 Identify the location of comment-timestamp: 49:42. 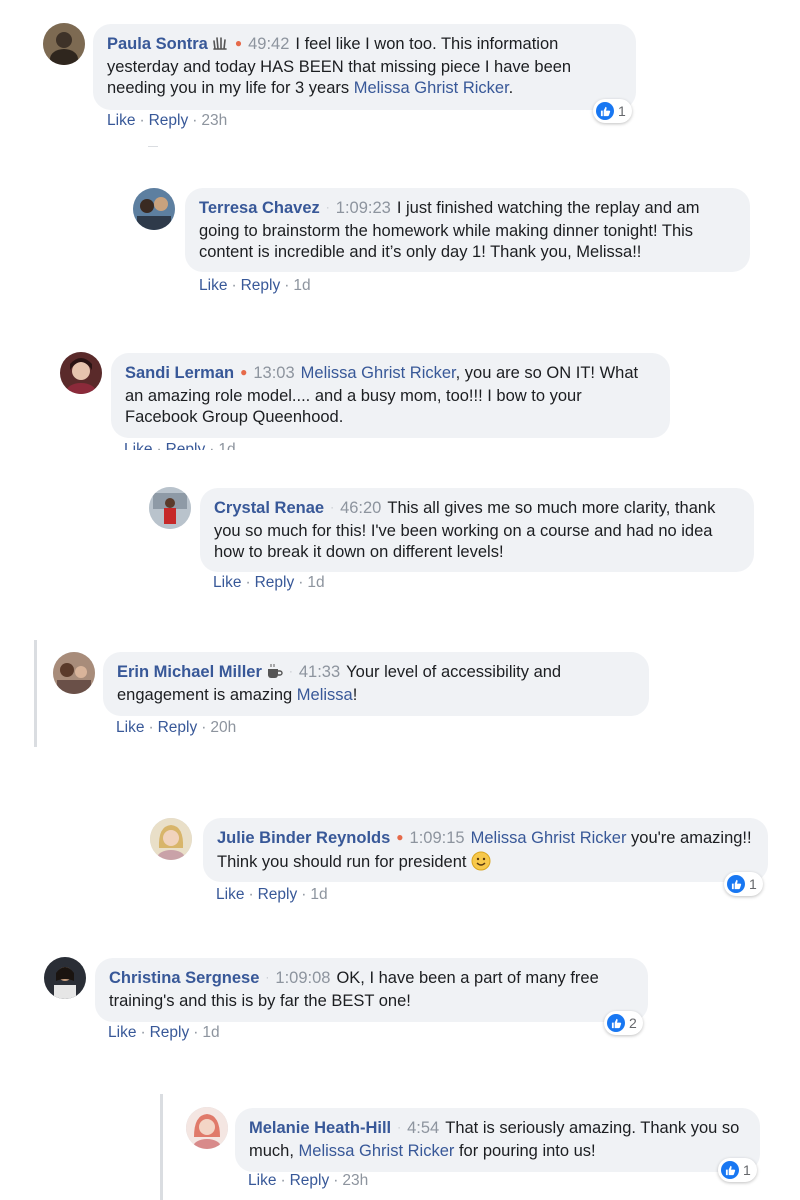
(268, 44).